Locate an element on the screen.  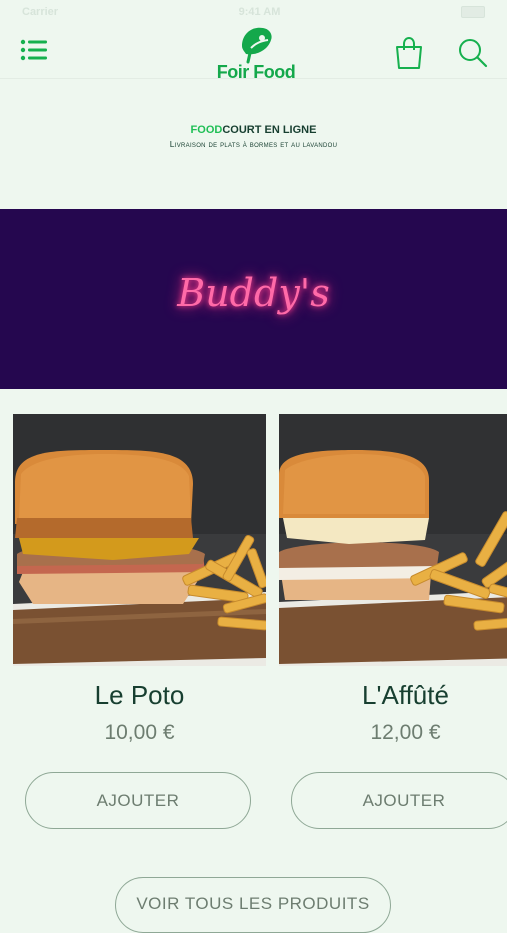
search-button is located at coordinates (473, 53).